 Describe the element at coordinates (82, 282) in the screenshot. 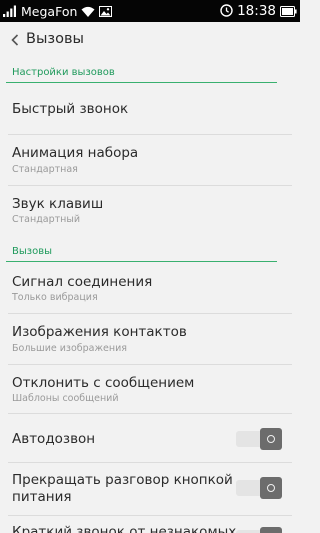

I see `setting-title: Сигнал соединения` at that location.